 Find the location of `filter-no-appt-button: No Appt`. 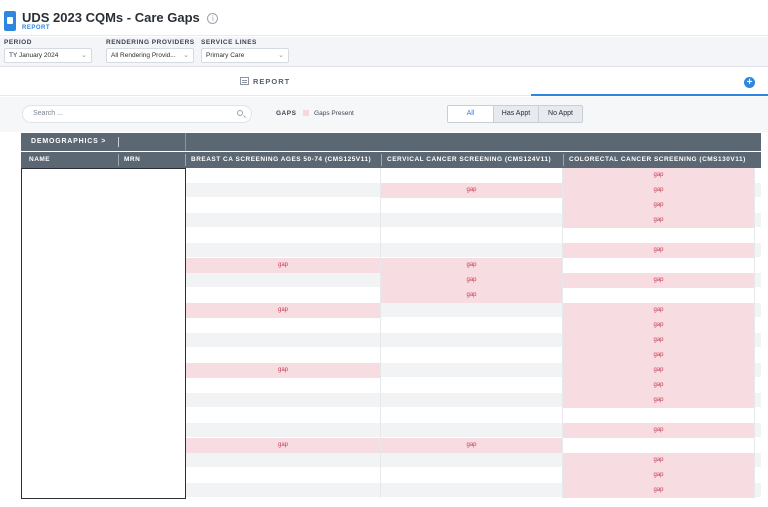

filter-no-appt-button: No Appt is located at coordinates (560, 114).